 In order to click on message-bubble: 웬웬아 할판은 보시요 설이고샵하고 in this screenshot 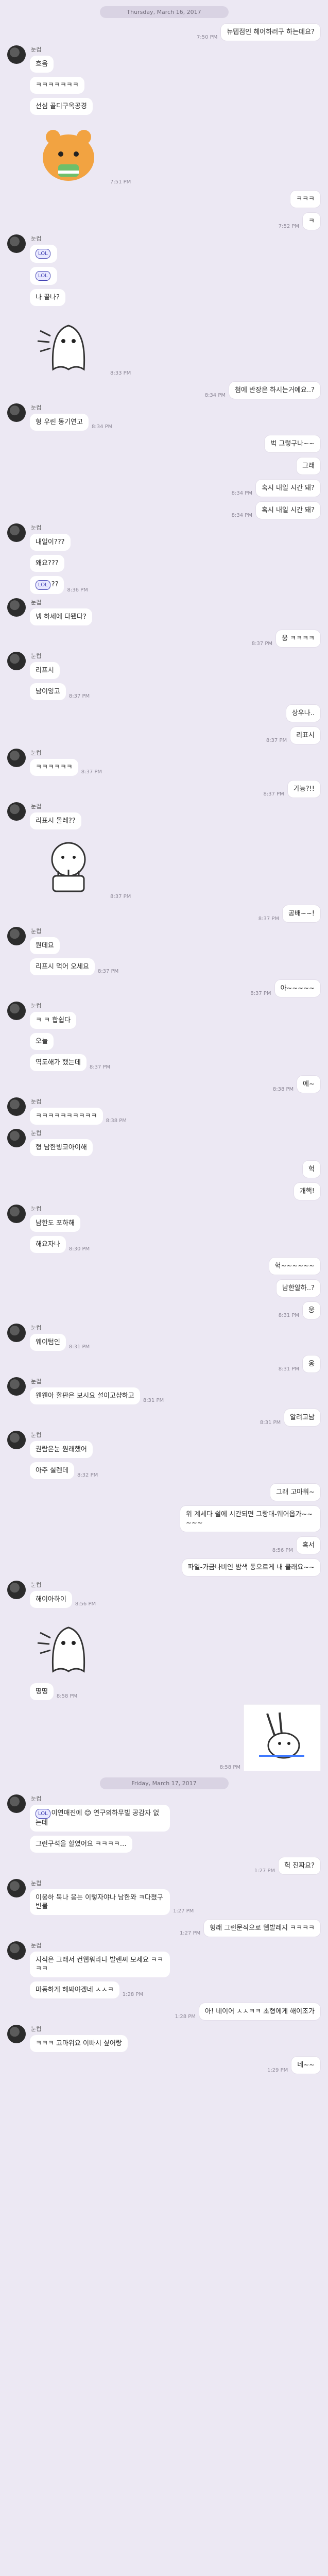, I will do `click(85, 1395)`.